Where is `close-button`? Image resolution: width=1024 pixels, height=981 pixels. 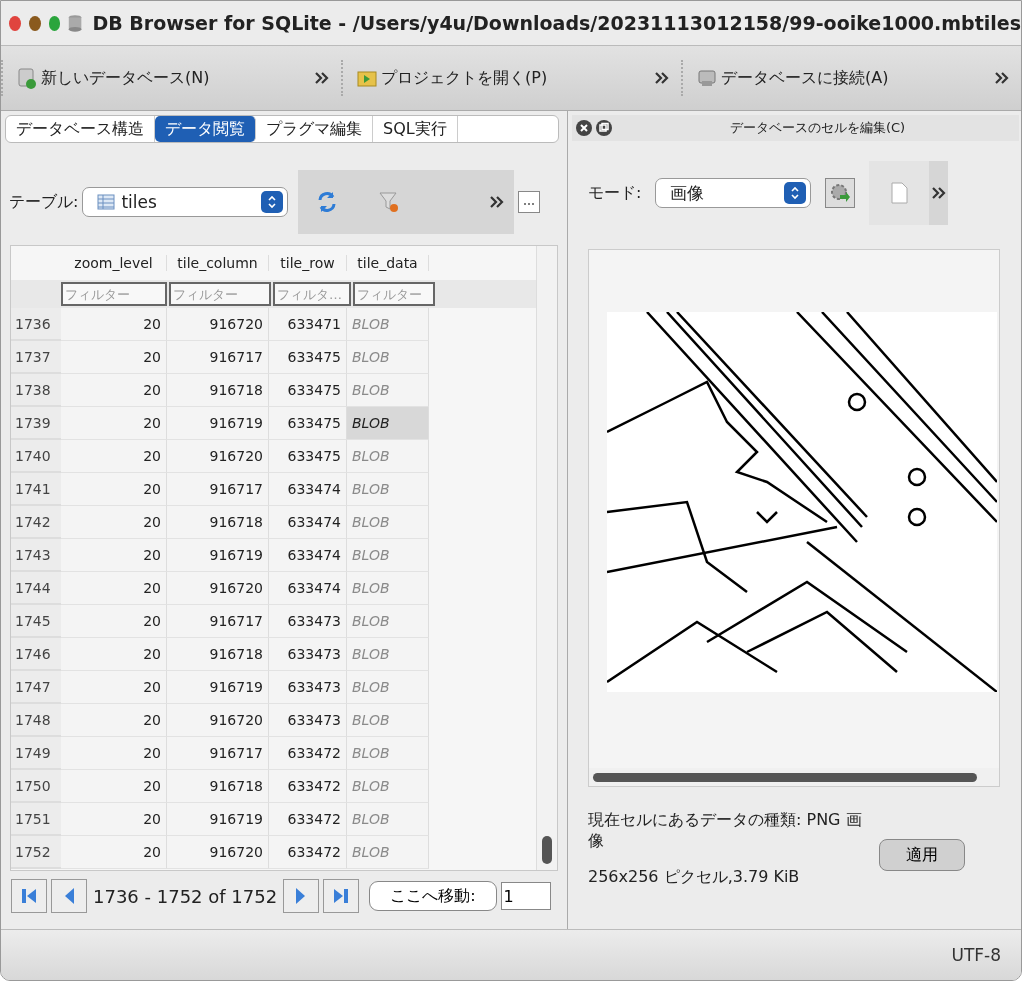 close-button is located at coordinates (584, 128).